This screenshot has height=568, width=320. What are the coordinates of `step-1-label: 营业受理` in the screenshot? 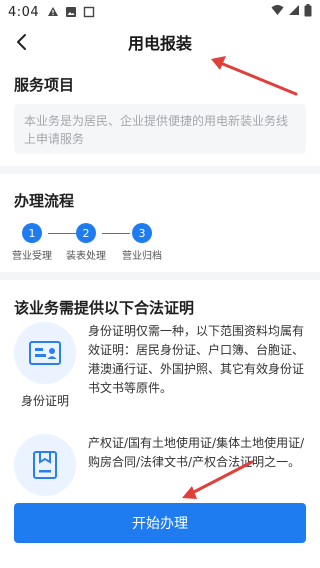 It's located at (32, 256).